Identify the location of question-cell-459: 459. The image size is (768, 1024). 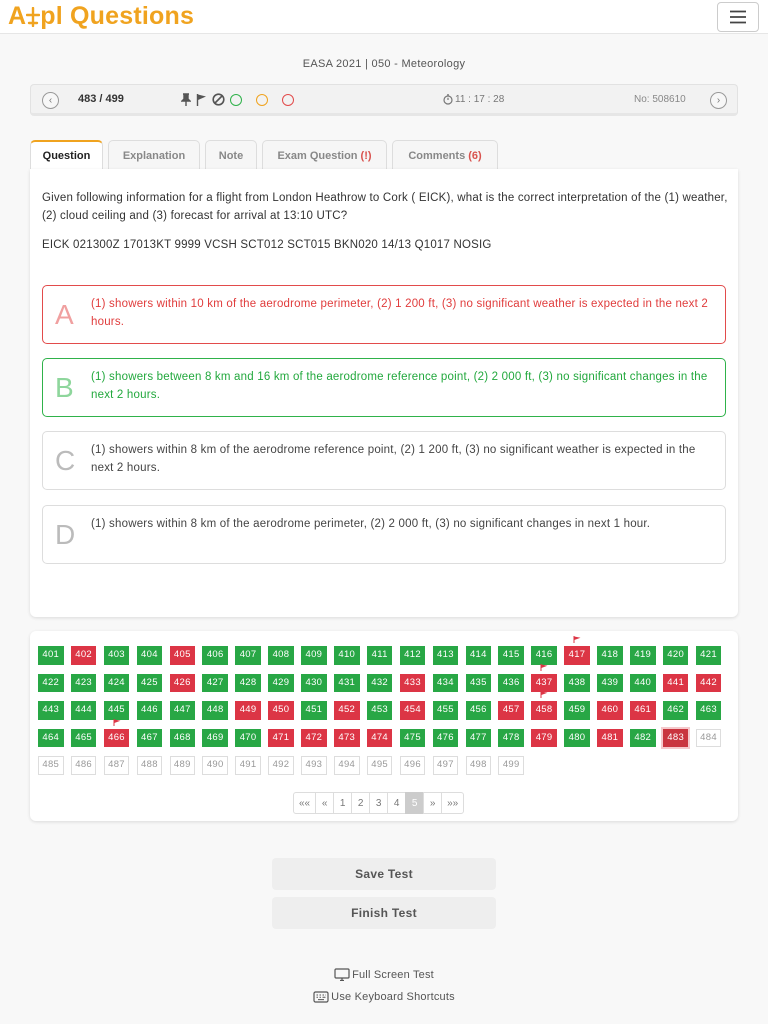
(577, 710).